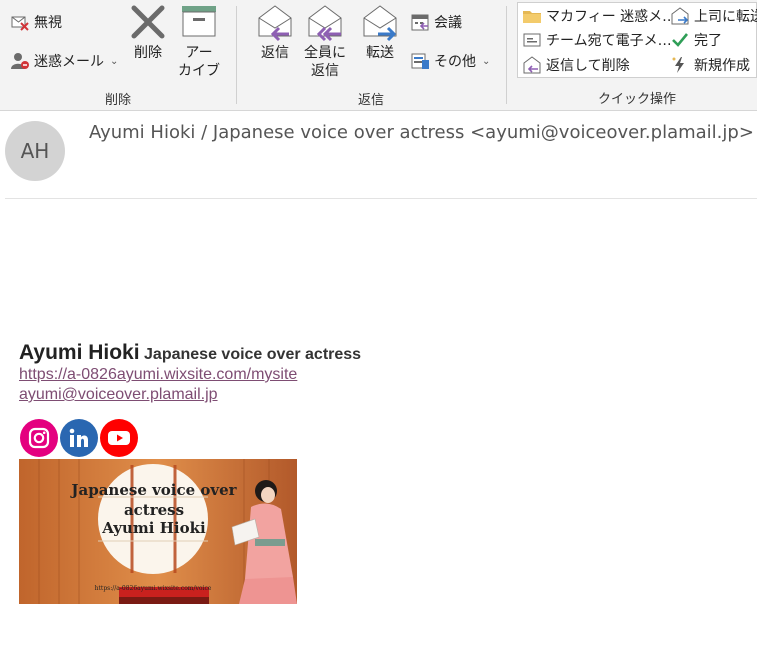 Image resolution: width=757 pixels, height=648 pixels. I want to click on banner-line1: Japanese voice over, so click(153, 490).